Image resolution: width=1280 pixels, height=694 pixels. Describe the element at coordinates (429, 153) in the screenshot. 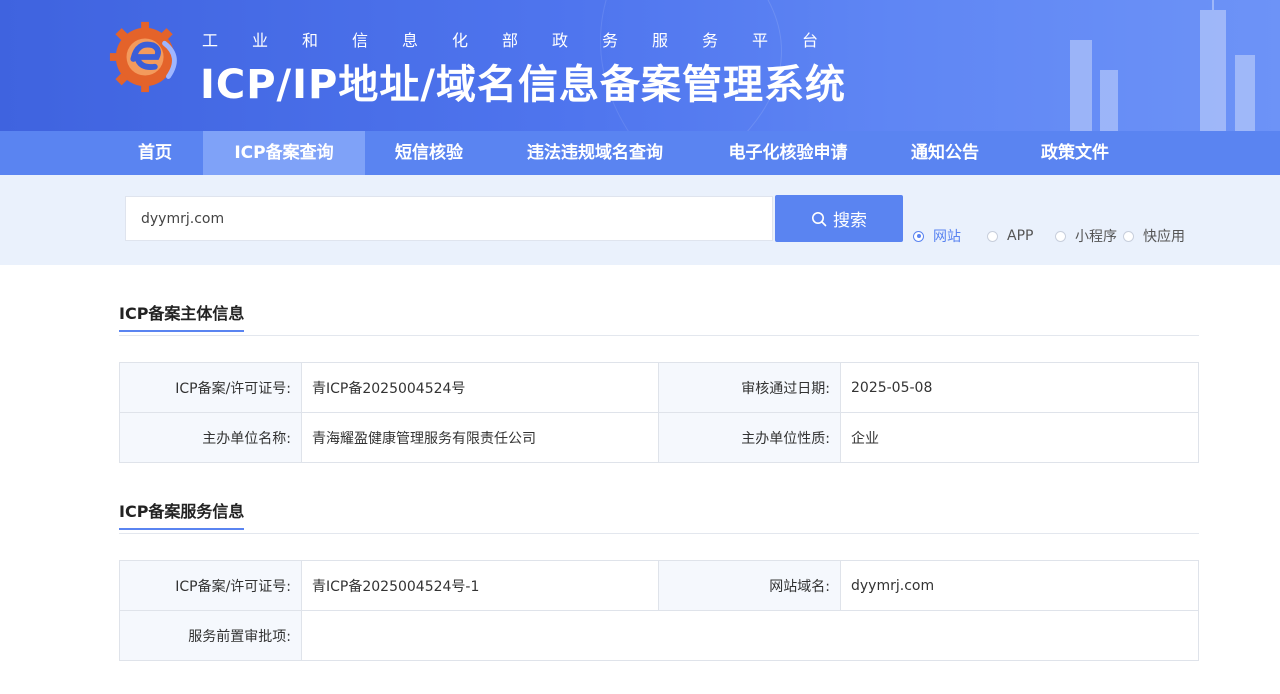

I see `nav-item-sms-verify: 短信核验` at that location.